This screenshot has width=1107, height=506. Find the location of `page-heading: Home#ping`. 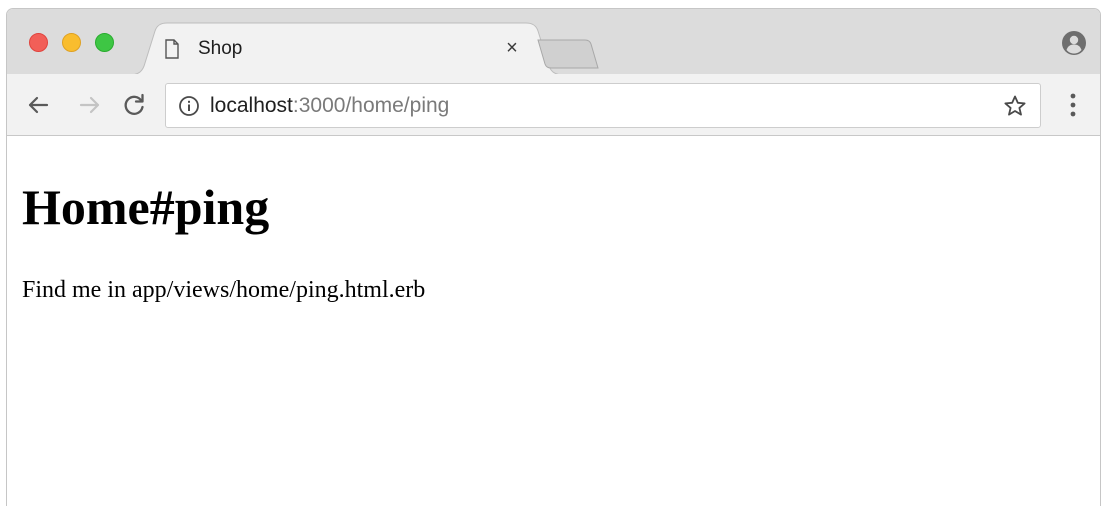

page-heading: Home#ping is located at coordinates (146, 207).